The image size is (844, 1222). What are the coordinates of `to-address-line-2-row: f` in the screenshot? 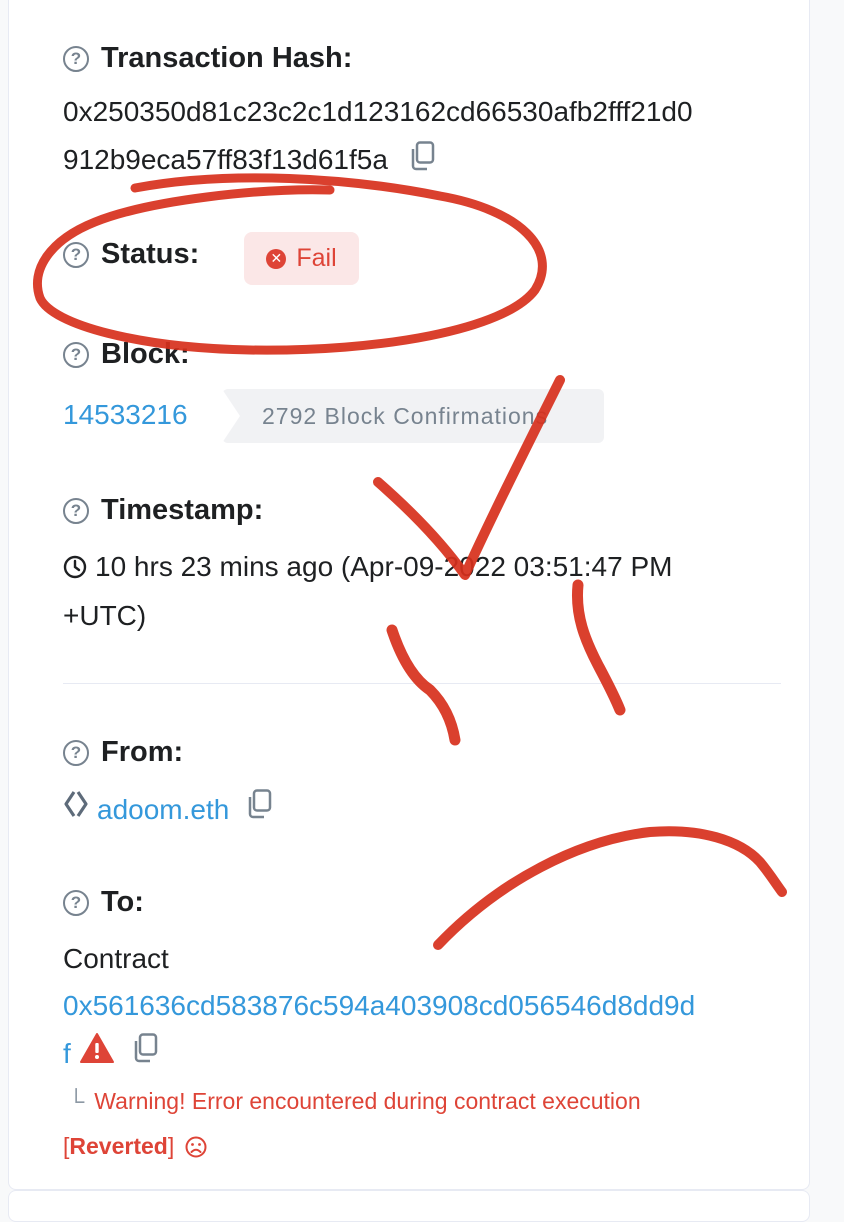 It's located at (111, 1053).